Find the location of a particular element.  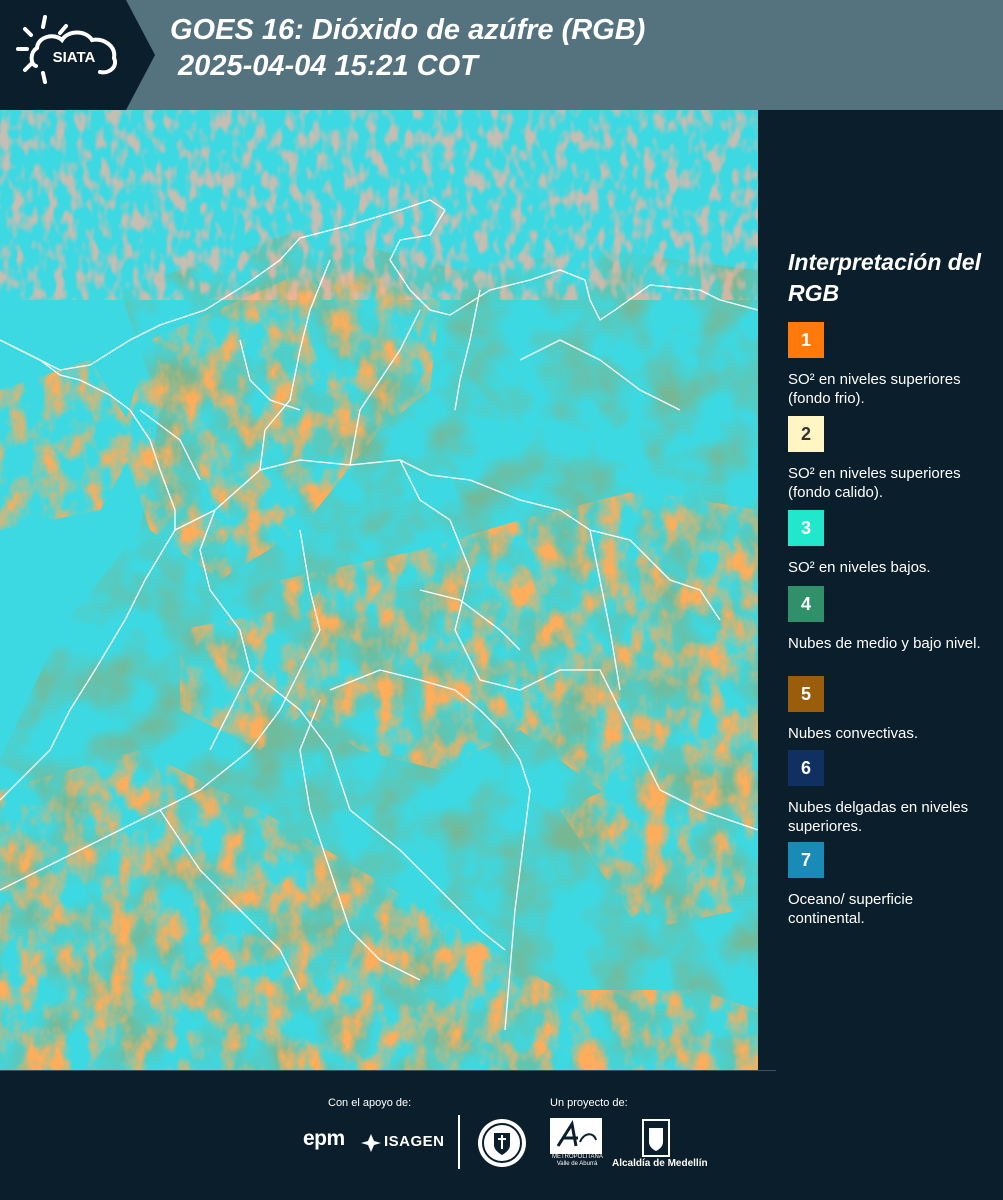

siata-logo-text: SIATA is located at coordinates (74, 57).